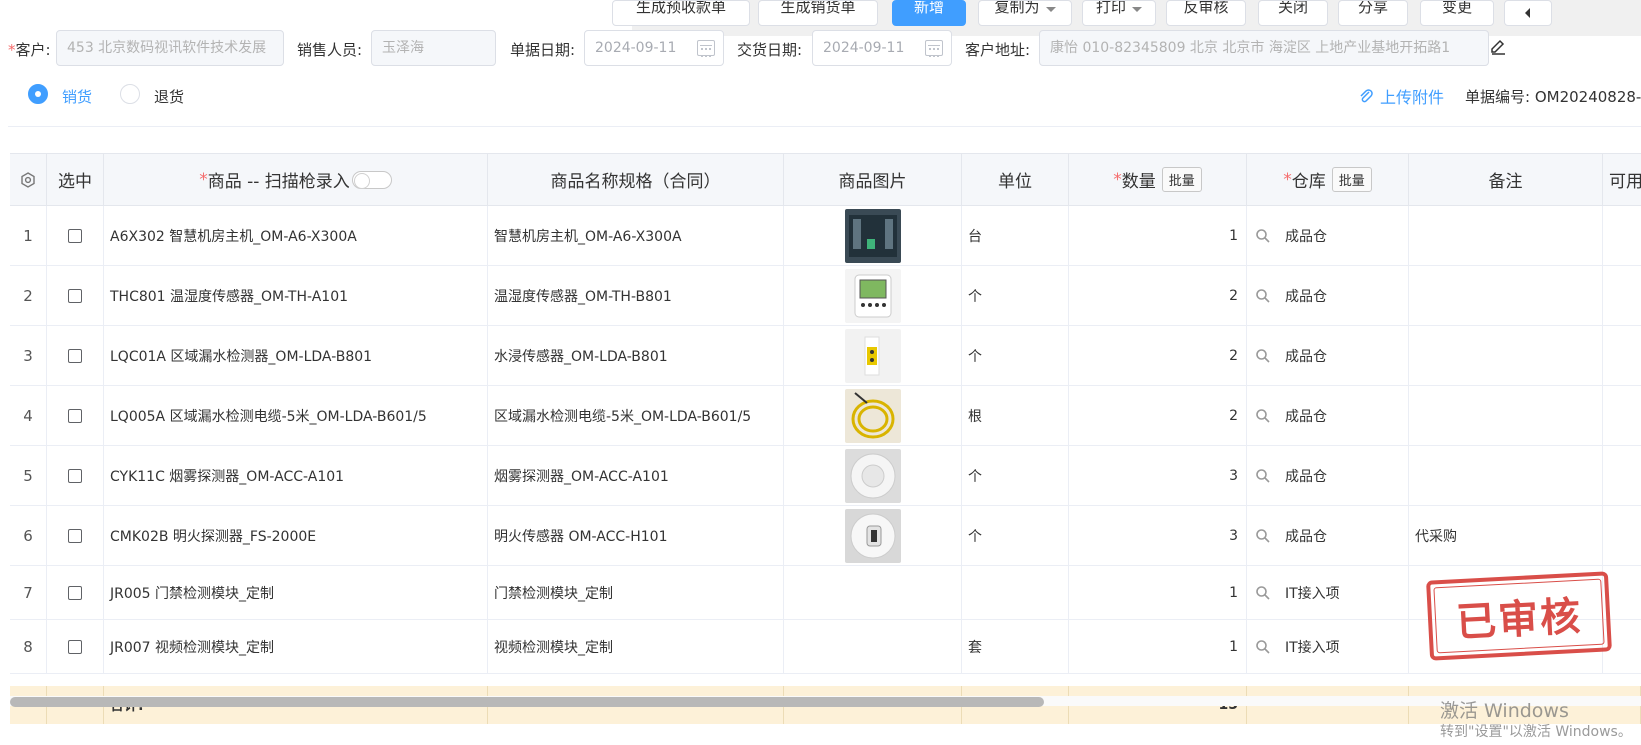 The image size is (1641, 745). What do you see at coordinates (1264, 48) in the screenshot?
I see `address-field: 康怡 010-82345809 北京 北京市 海淀区 上地产业基地开拓路1` at bounding box center [1264, 48].